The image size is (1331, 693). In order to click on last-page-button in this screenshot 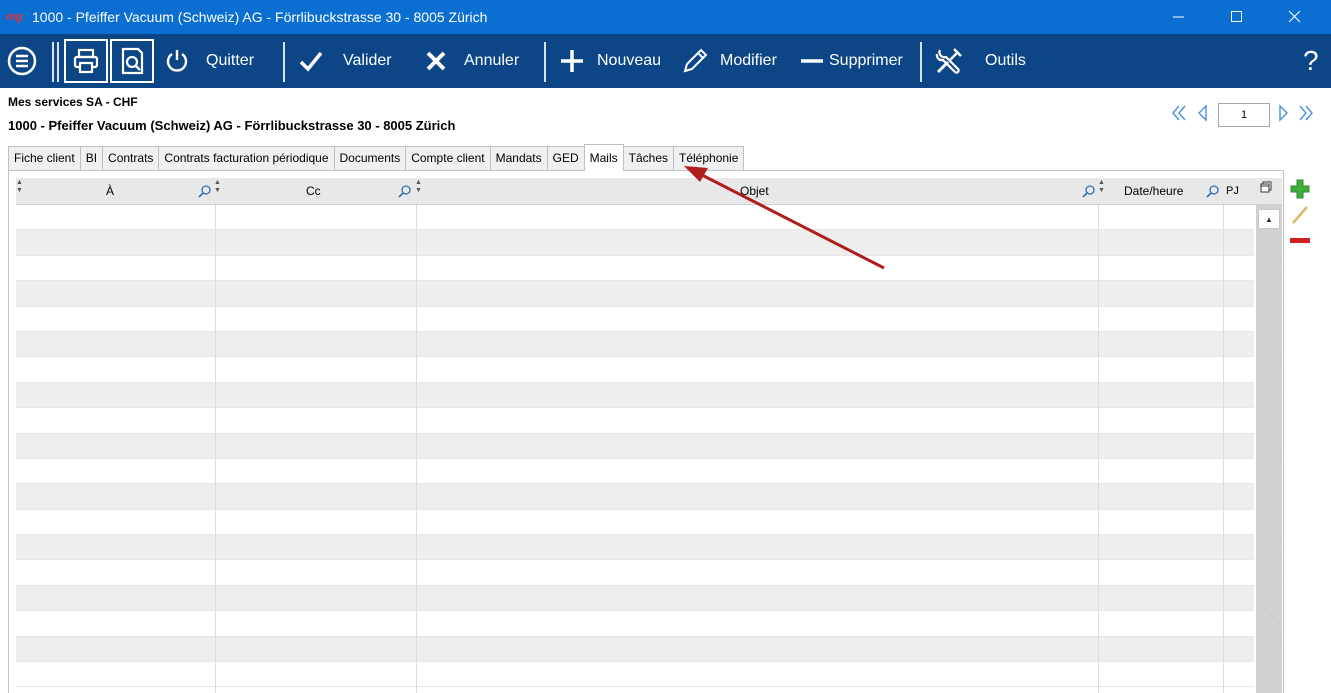, I will do `click(1306, 116)`.